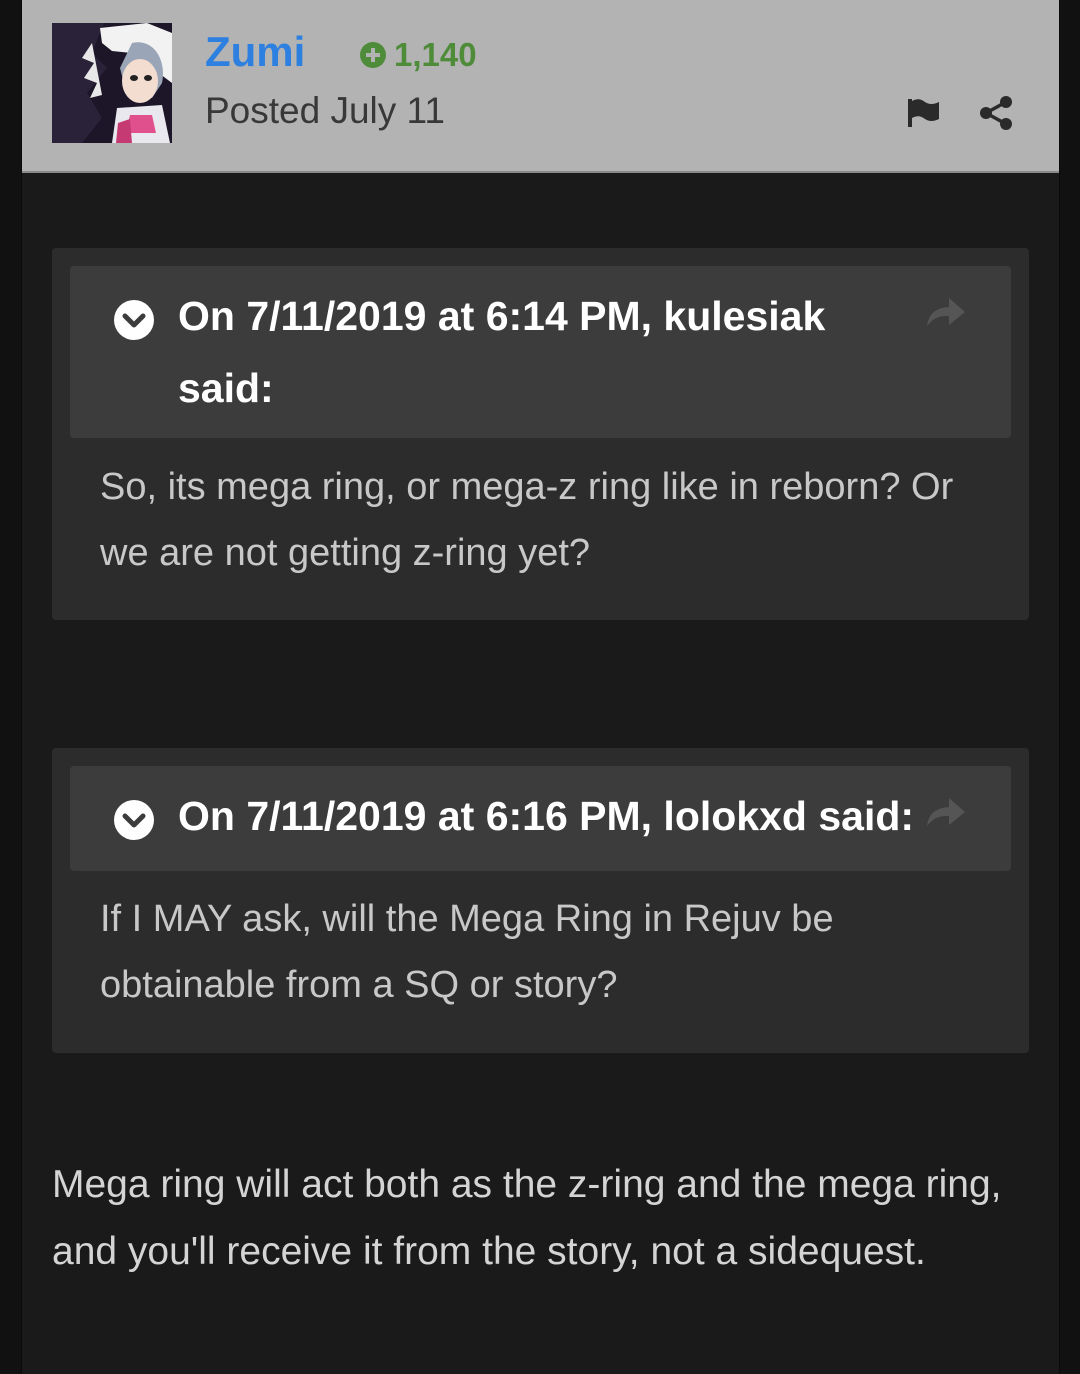 This screenshot has height=1374, width=1080. Describe the element at coordinates (540, 86) in the screenshot. I see `post-header: Zumi 1,140 Posted July 11` at that location.